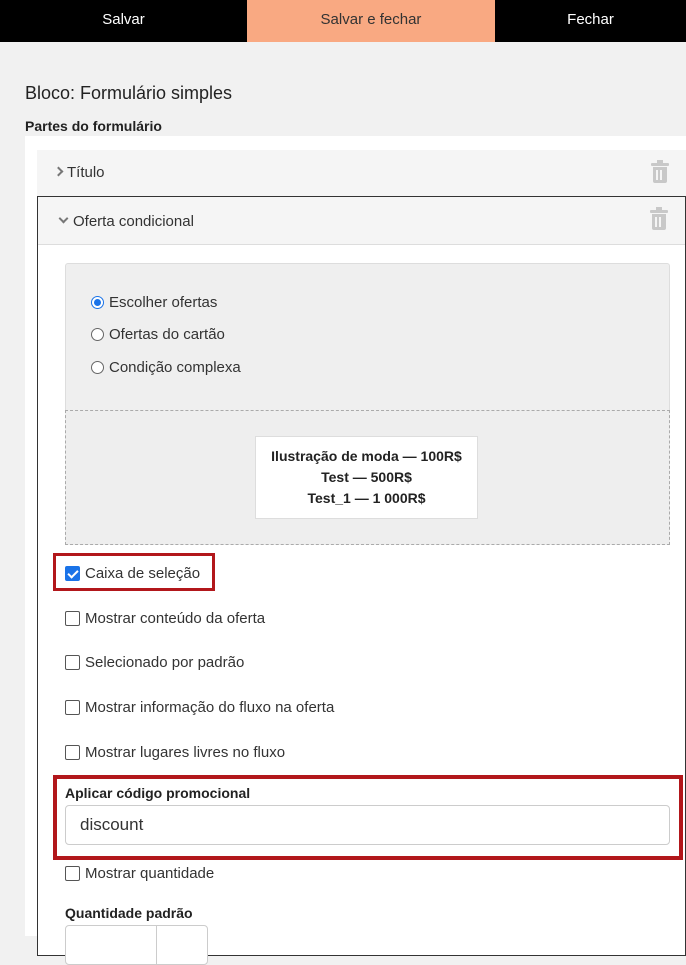  Describe the element at coordinates (129, 913) in the screenshot. I see `default-quantity-label: Quantidade padrão` at that location.